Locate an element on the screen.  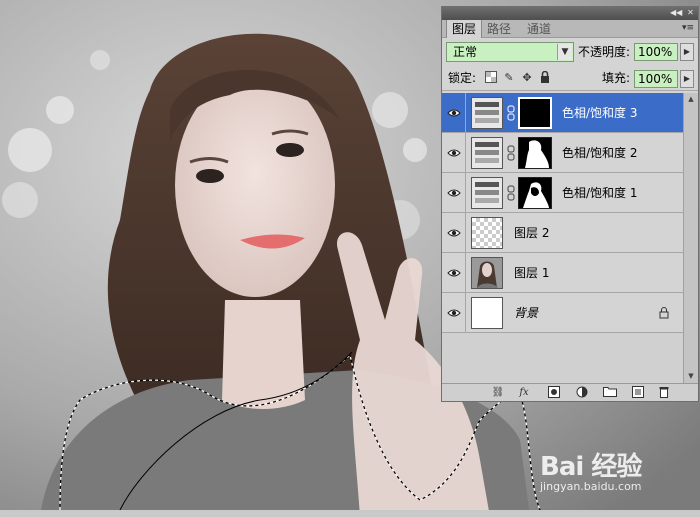
fill-slider-icon: ▶ is located at coordinates (687, 79).